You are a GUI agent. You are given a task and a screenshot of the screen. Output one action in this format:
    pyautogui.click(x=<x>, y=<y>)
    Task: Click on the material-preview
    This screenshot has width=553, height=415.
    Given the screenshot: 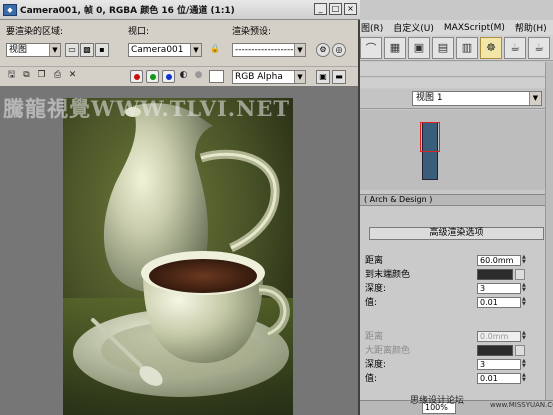 What is the action you would take?
    pyautogui.click(x=454, y=150)
    